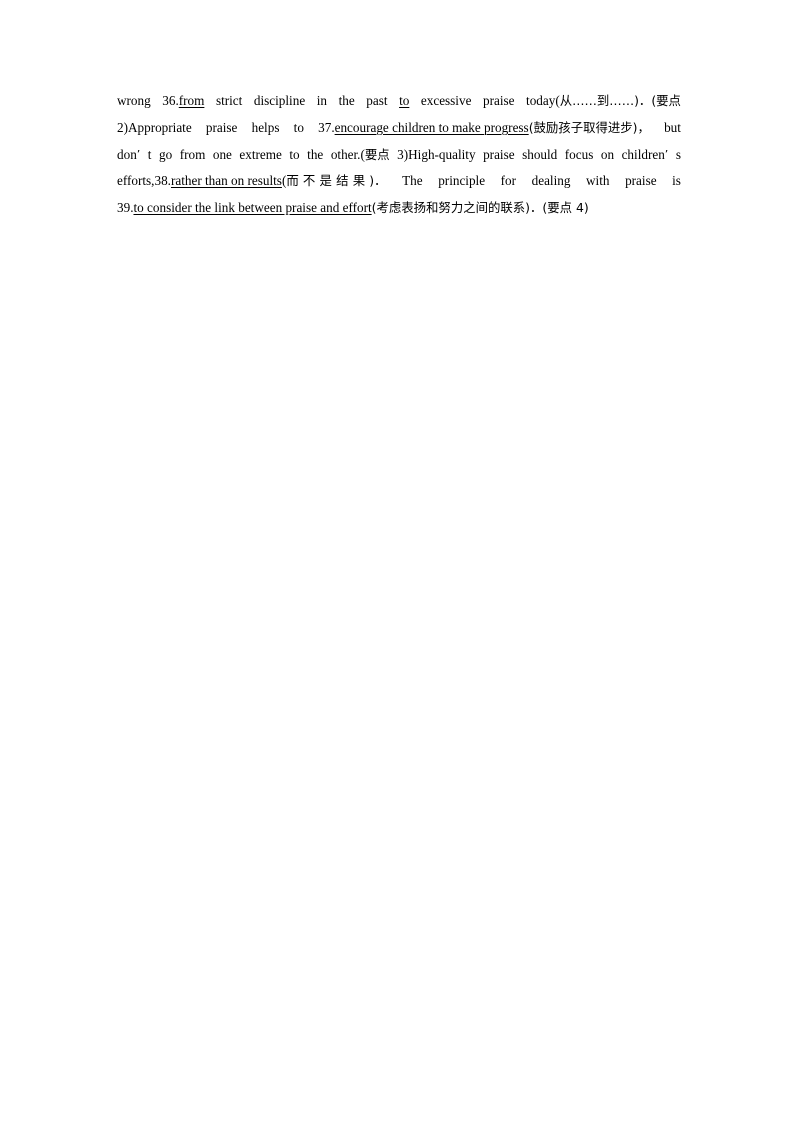 This screenshot has width=794, height=1123. I want to click on key-point-group-3: other.(要点, so click(360, 155).